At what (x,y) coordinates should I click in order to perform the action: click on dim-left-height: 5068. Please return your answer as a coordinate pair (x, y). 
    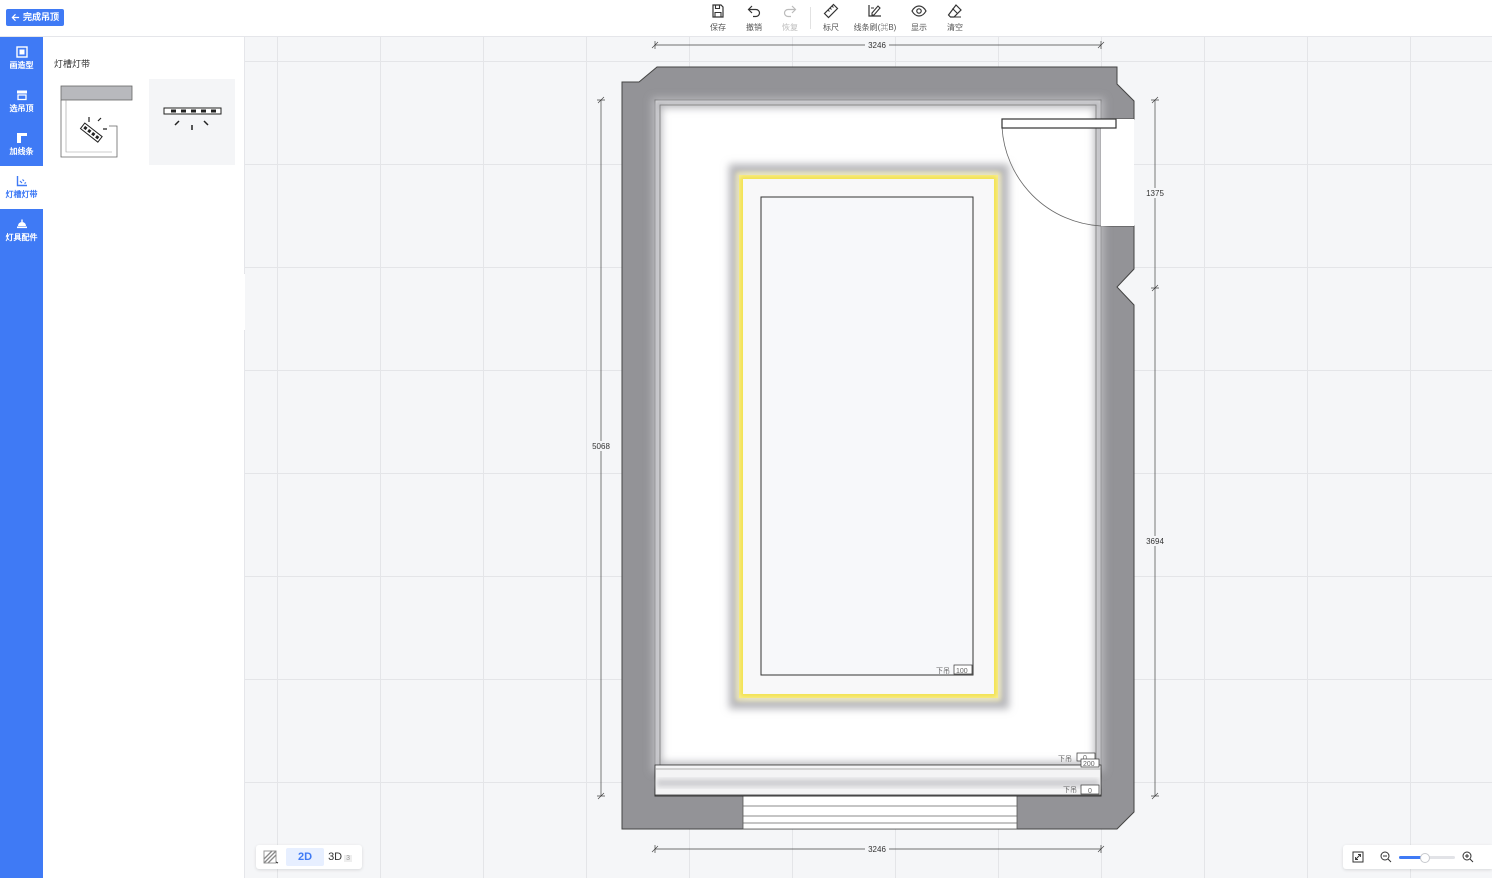
    Looking at the image, I should click on (601, 446).